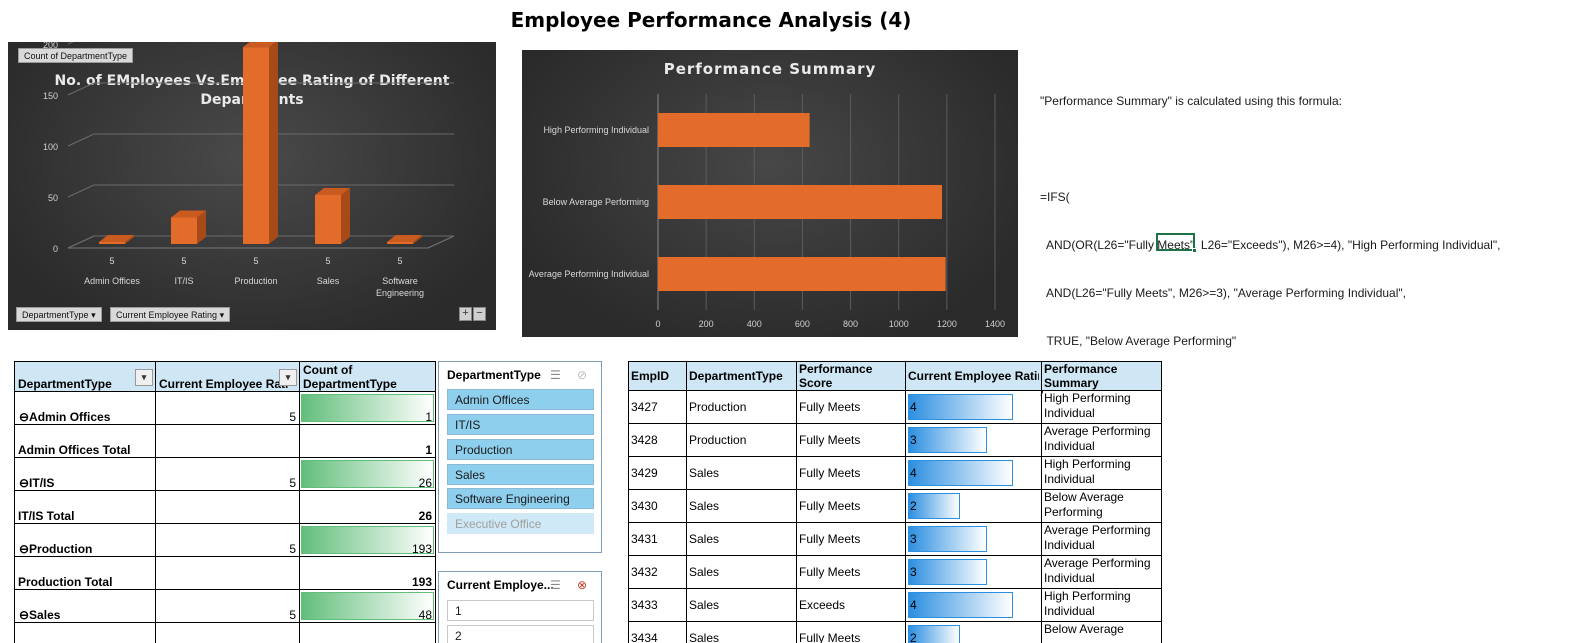  Describe the element at coordinates (520, 474) in the screenshot. I see `slicer-item-sales: Sales` at that location.